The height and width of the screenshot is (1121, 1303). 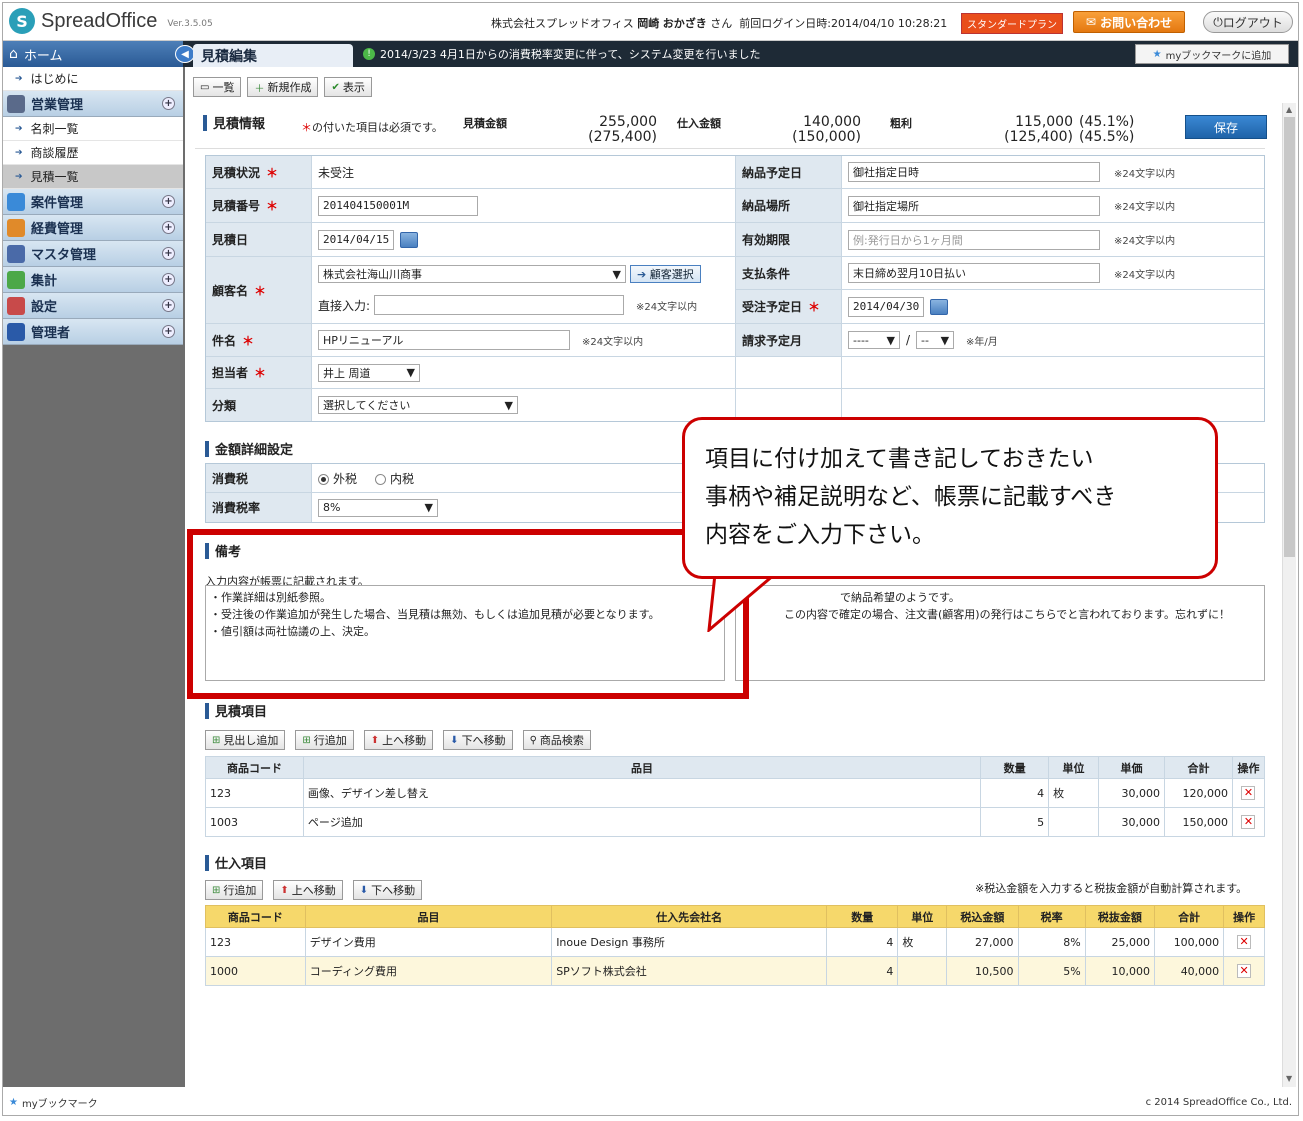 What do you see at coordinates (93, 202) in the screenshot?
I see `sidebar-category: 案件管理 +` at bounding box center [93, 202].